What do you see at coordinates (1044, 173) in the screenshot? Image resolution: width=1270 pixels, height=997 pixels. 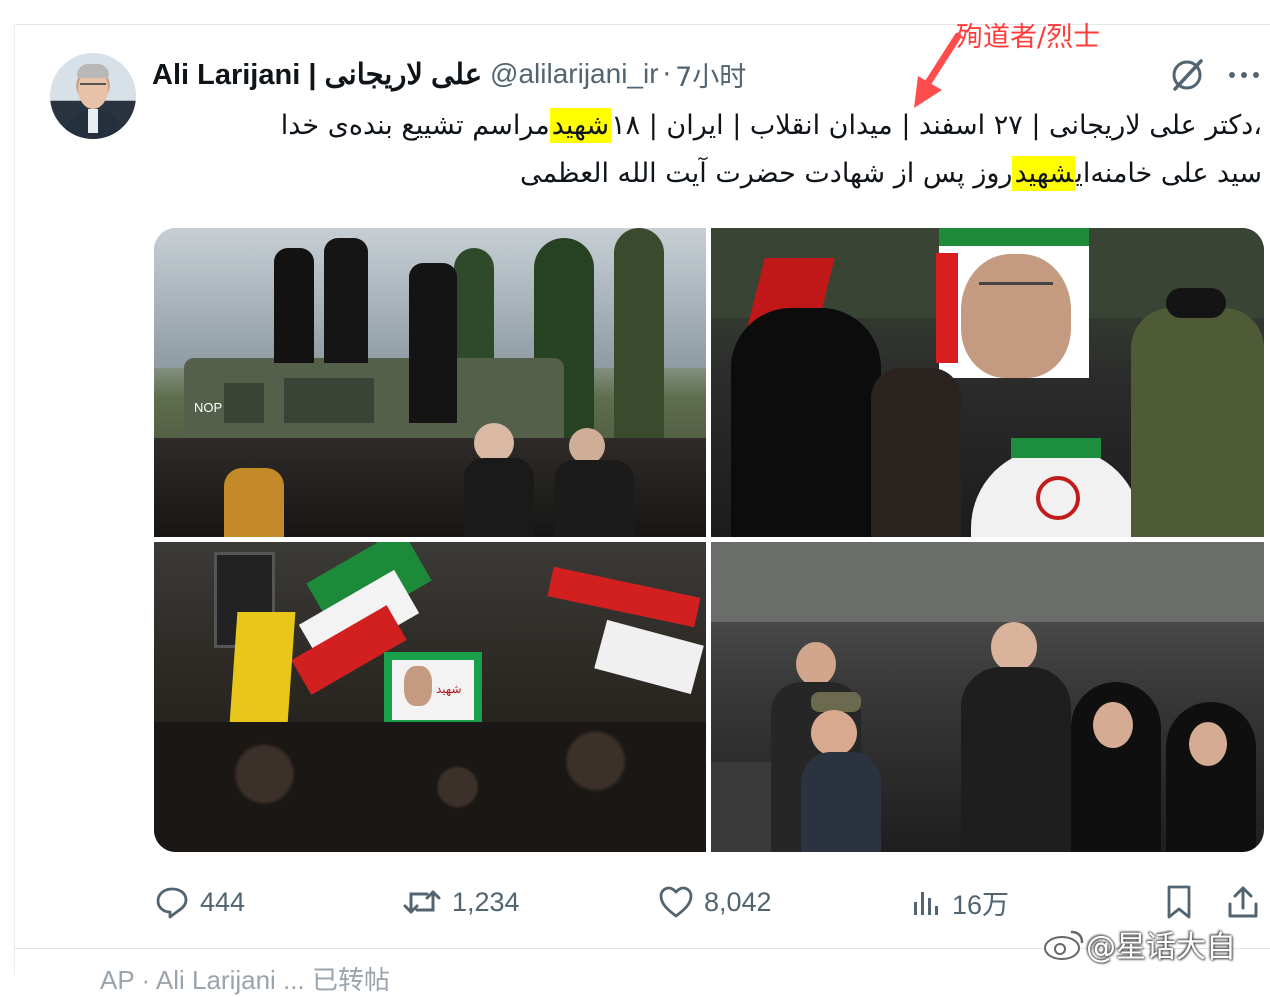 I see `highlighted-word-shahid-2: شهید` at bounding box center [1044, 173].